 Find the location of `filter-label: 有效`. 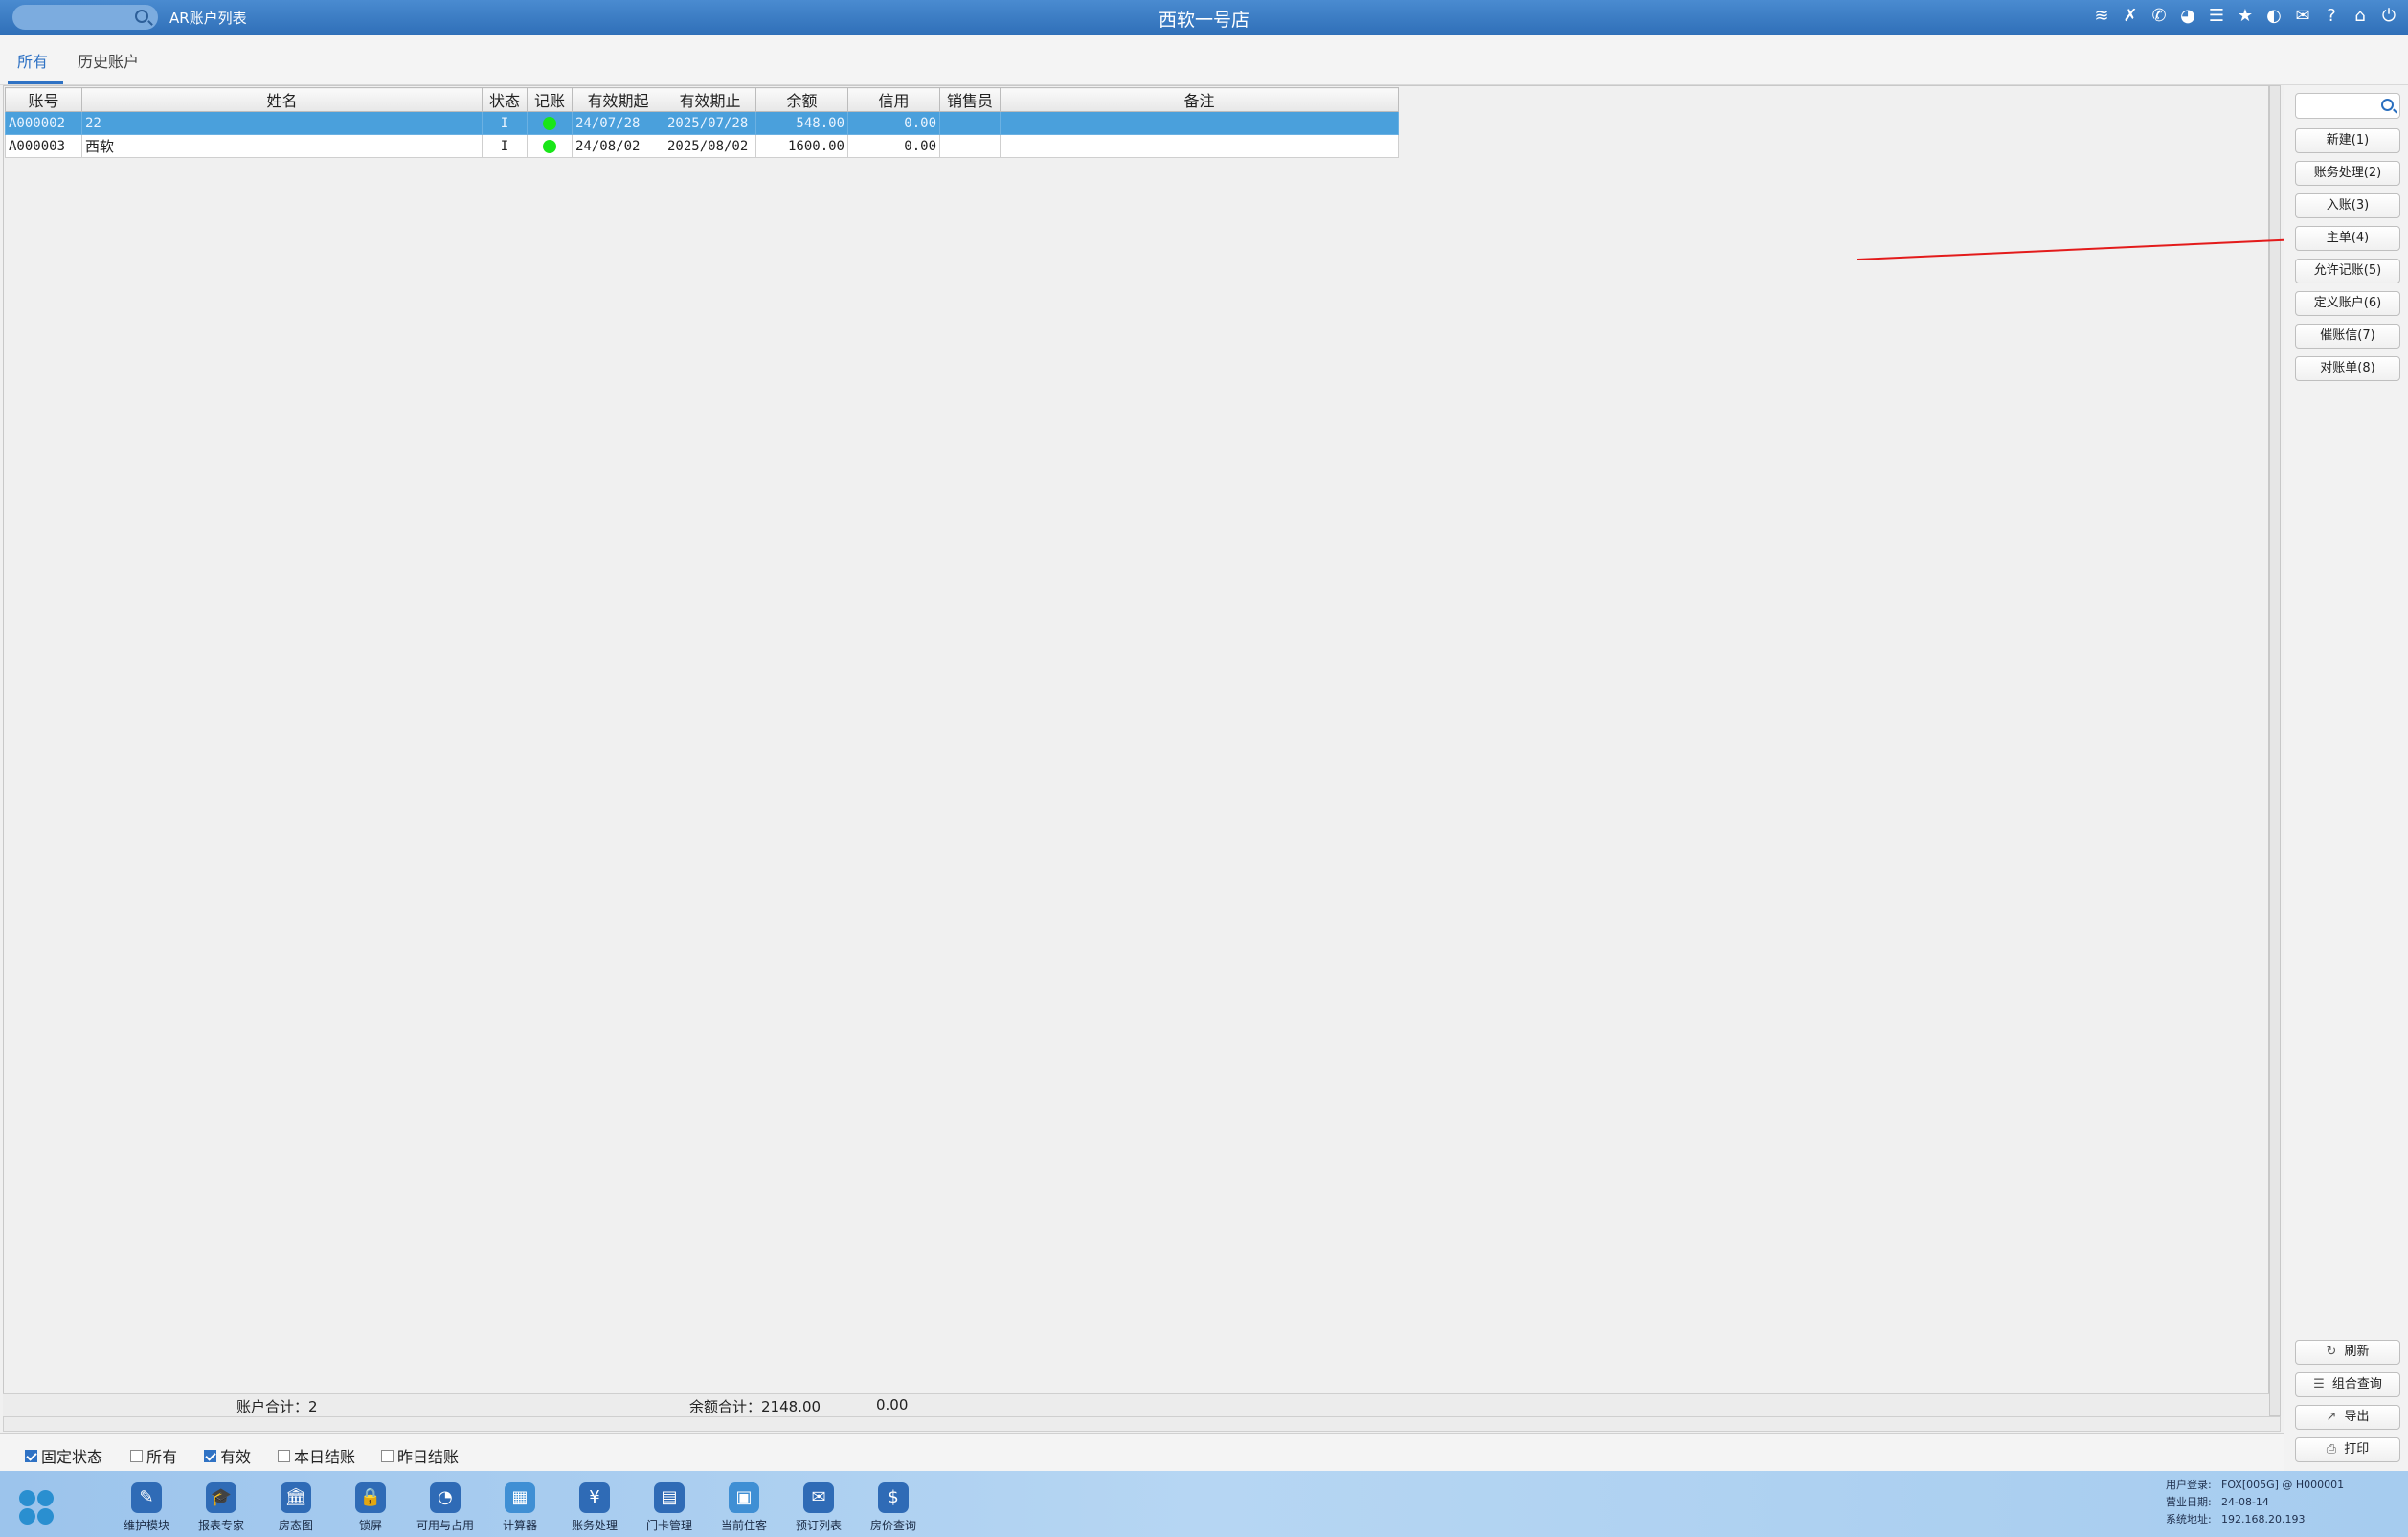

filter-label: 有效 is located at coordinates (236, 1457).